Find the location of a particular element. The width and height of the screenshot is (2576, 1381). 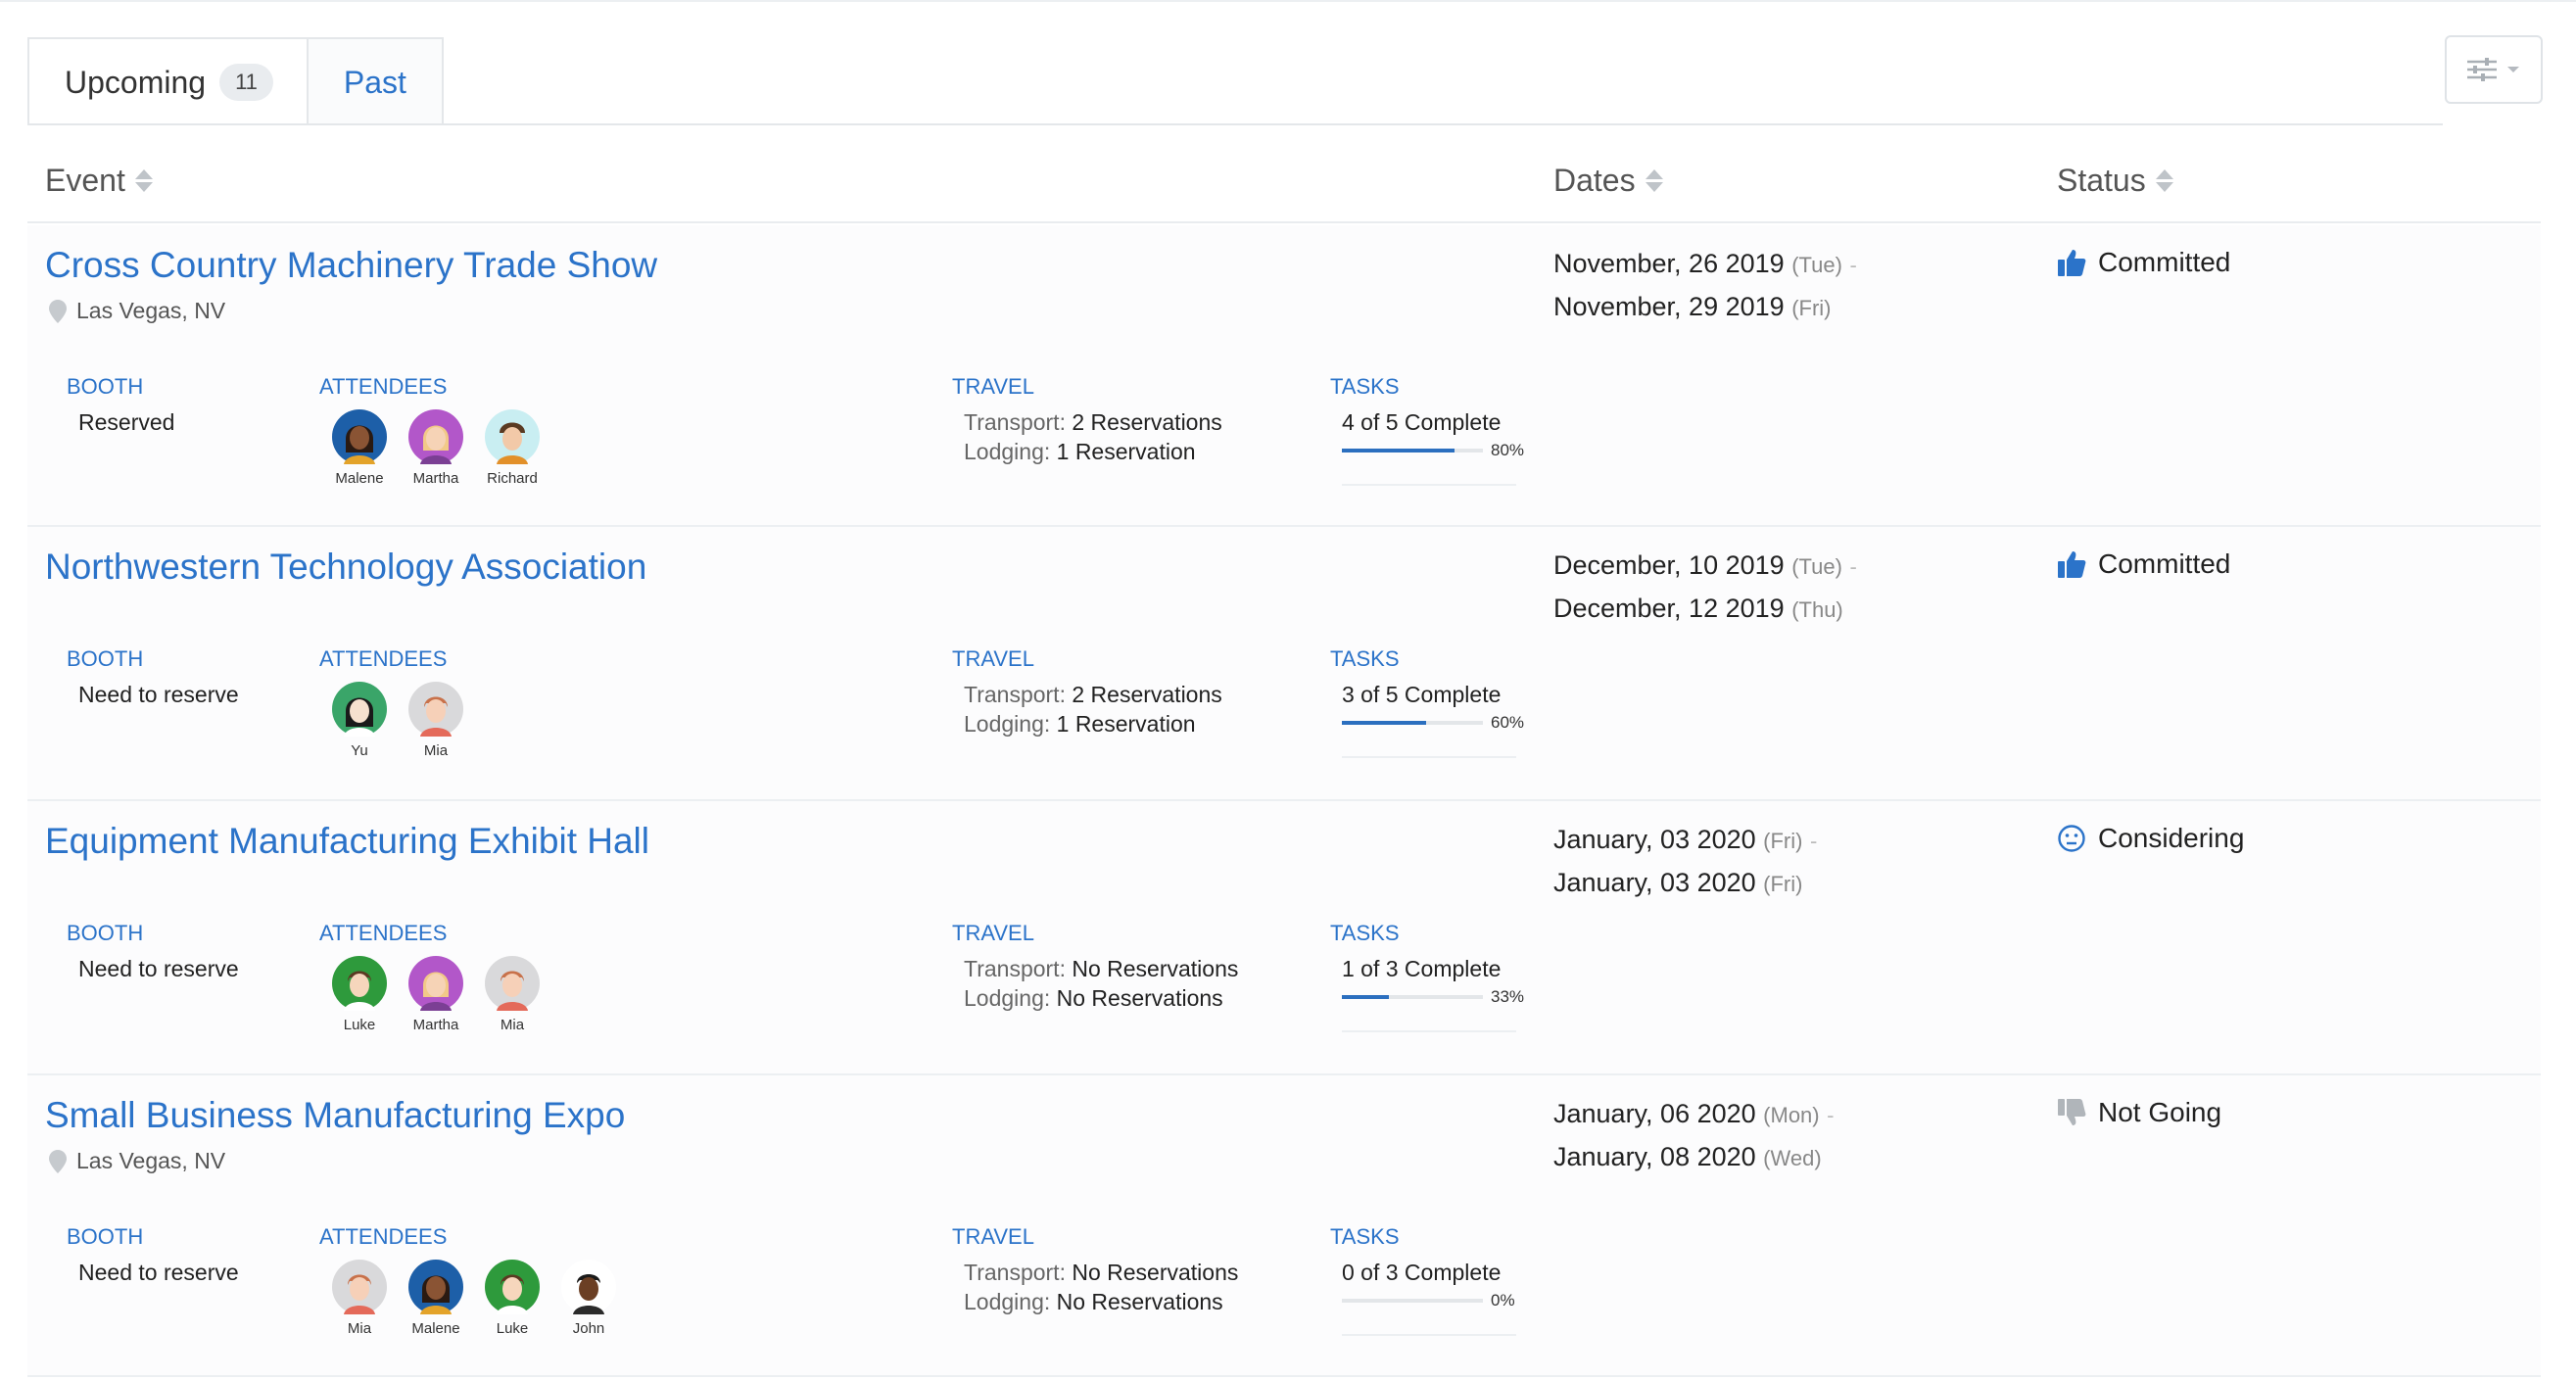

chevron-down-icon is located at coordinates (2513, 69).